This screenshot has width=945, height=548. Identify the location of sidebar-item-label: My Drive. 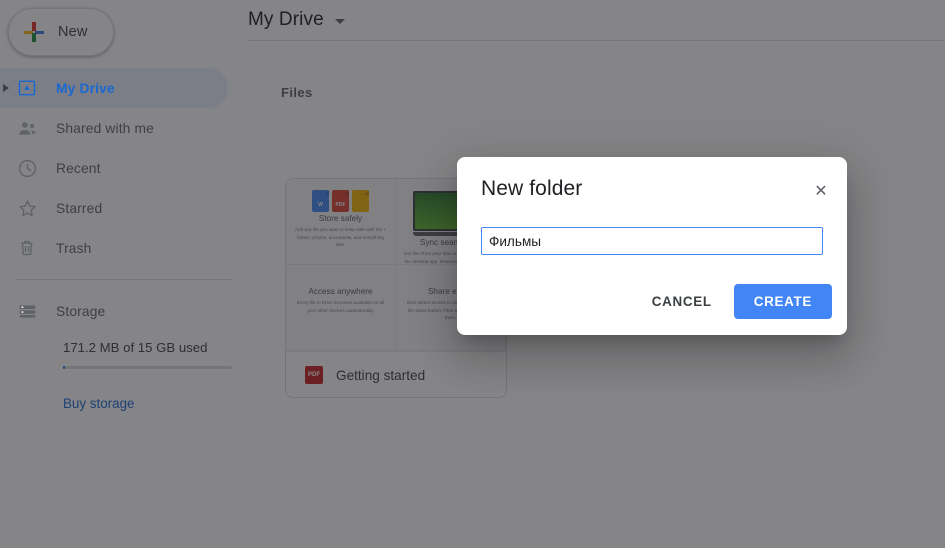
(85, 88).